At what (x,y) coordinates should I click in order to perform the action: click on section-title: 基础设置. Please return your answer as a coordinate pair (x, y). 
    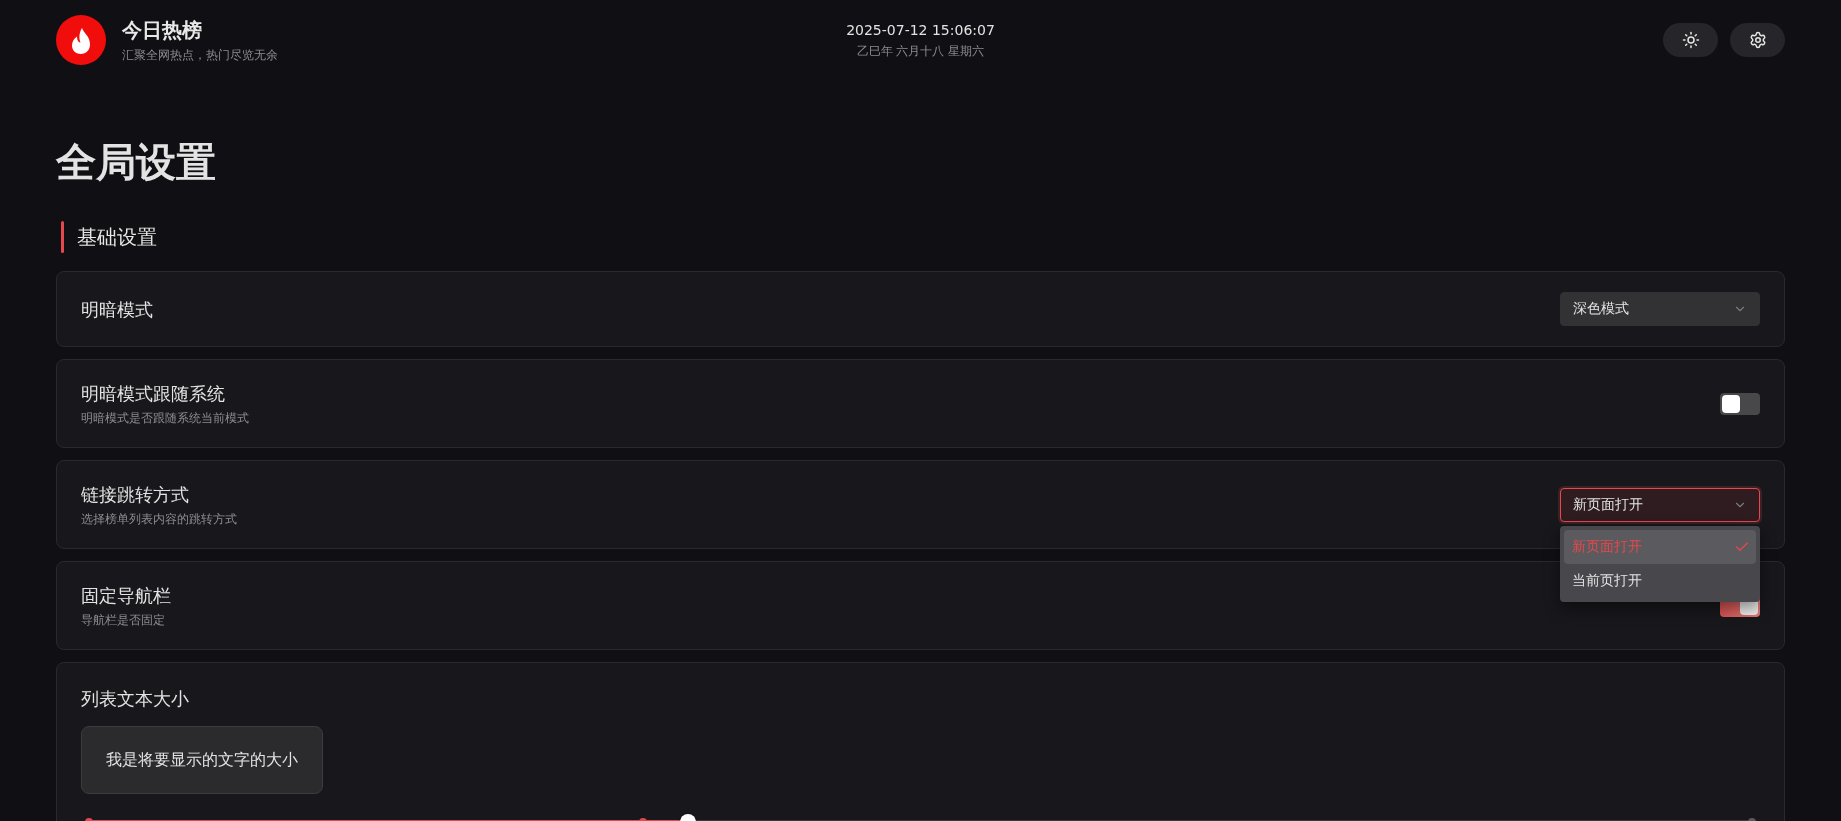
    Looking at the image, I should click on (117, 237).